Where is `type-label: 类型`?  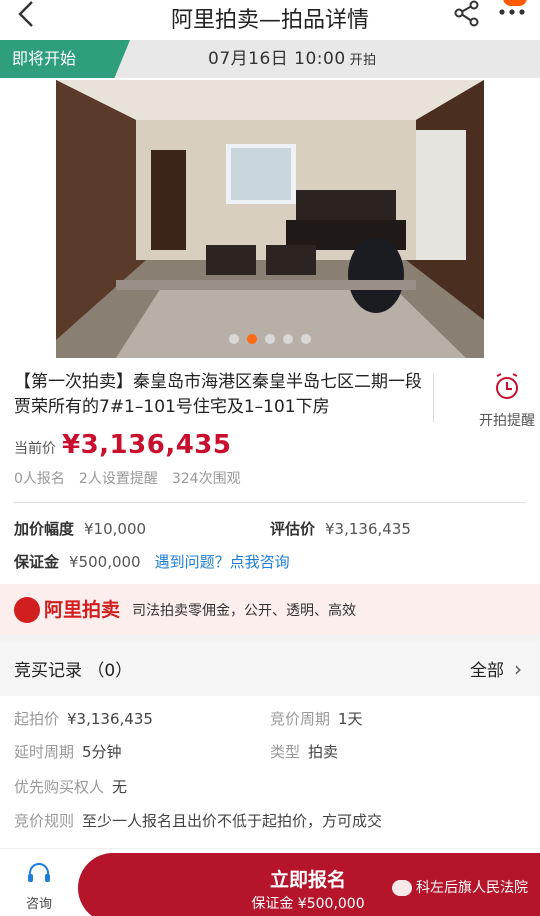
type-label: 类型 is located at coordinates (285, 752).